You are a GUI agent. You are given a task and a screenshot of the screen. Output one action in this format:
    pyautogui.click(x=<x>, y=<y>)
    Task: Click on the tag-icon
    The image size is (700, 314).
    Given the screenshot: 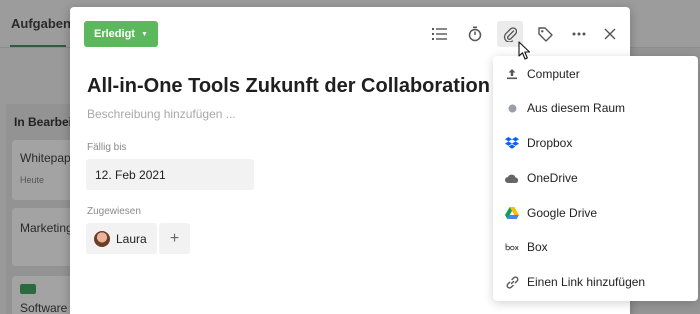 What is the action you would take?
    pyautogui.click(x=545, y=34)
    